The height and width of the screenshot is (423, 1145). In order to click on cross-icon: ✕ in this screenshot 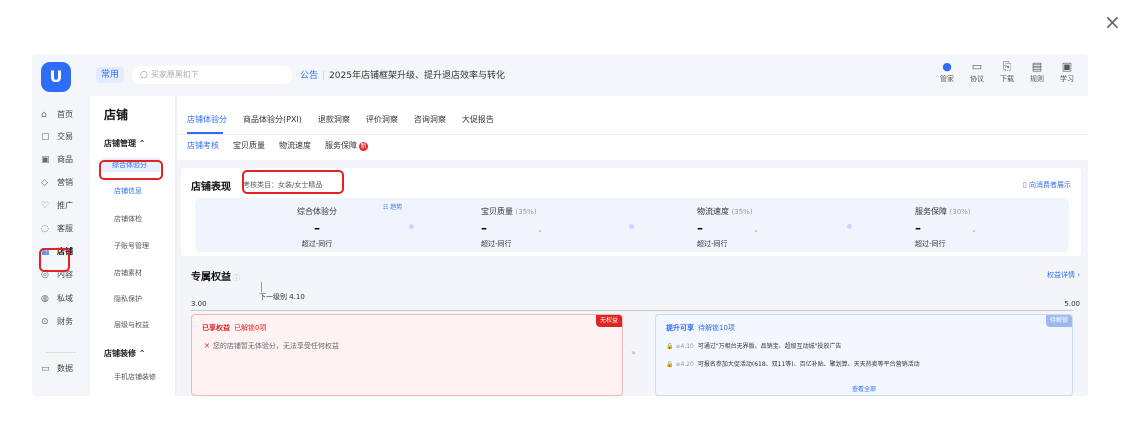, I will do `click(207, 346)`.